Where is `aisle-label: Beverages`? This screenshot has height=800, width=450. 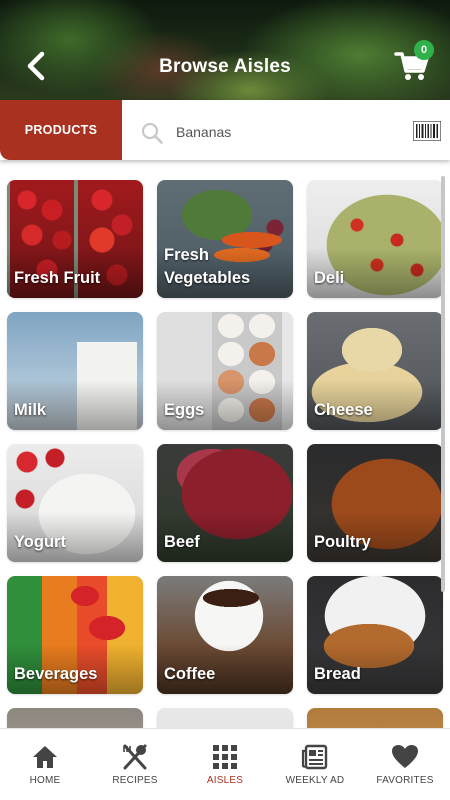 aisle-label: Beverages is located at coordinates (56, 674).